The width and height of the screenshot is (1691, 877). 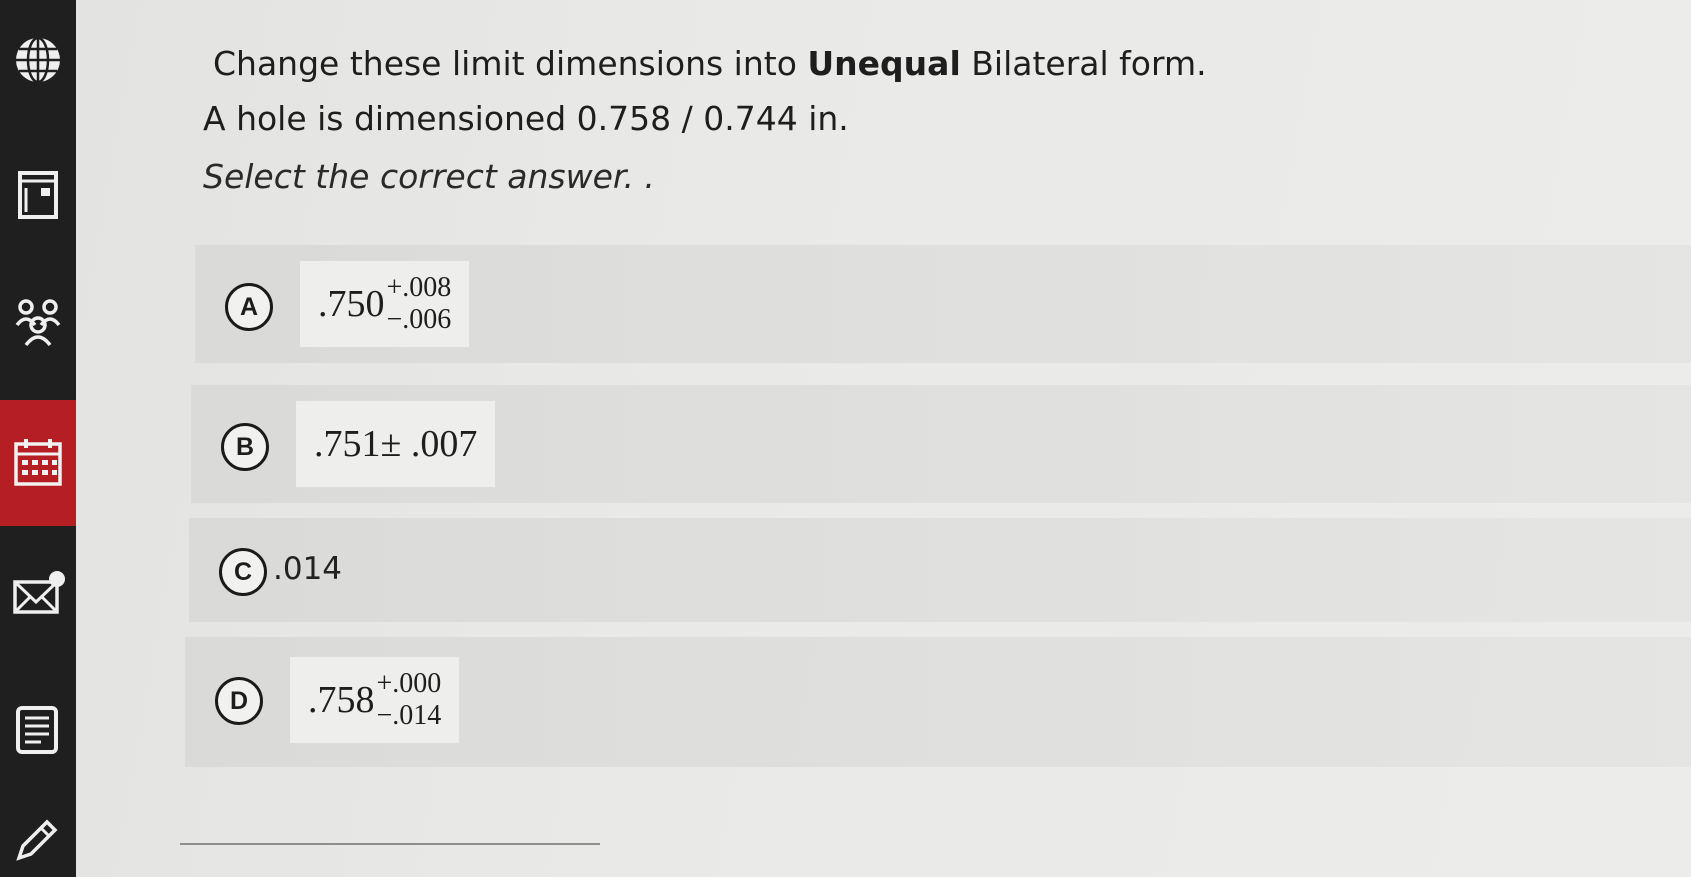 What do you see at coordinates (419, 287) in the screenshot?
I see `tolerance-plus: +.008` at bounding box center [419, 287].